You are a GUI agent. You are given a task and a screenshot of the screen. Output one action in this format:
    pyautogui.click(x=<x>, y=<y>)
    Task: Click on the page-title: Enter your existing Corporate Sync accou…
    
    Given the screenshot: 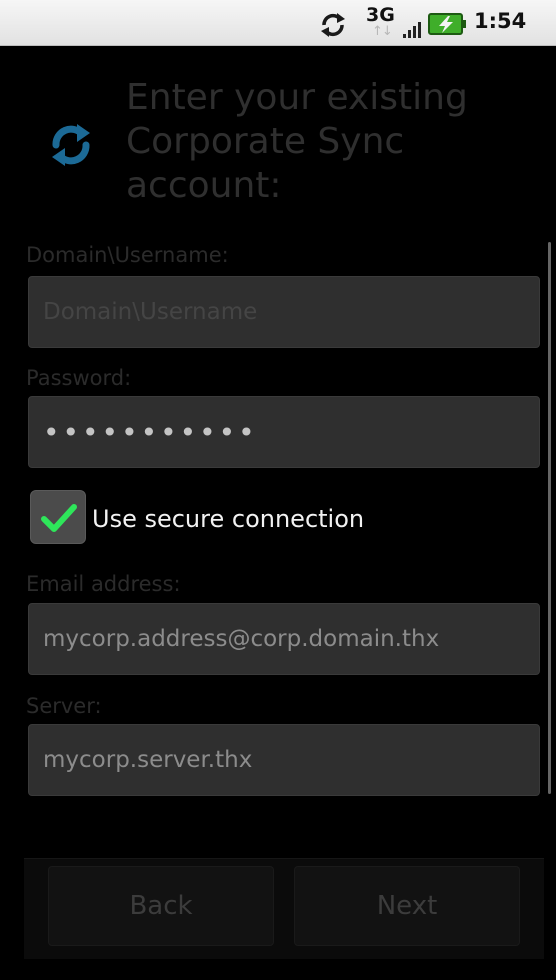 What is the action you would take?
    pyautogui.click(x=297, y=141)
    